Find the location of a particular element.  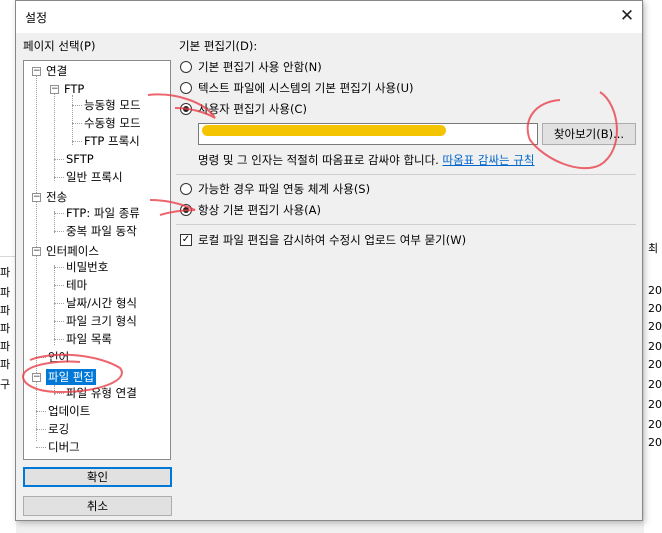

radio-no-default-editor is located at coordinates (186, 67).